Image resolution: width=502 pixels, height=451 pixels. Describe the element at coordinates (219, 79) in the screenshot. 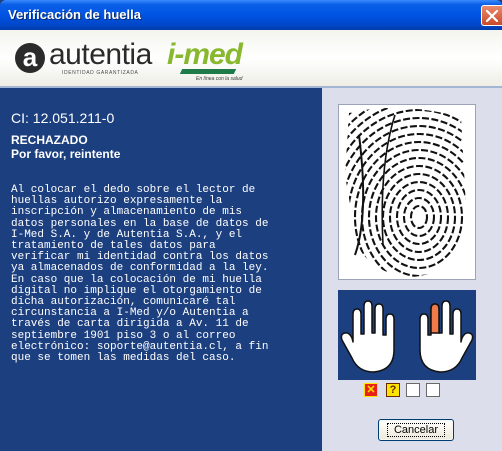

I see `imed-tagline: En línea con la salud` at that location.